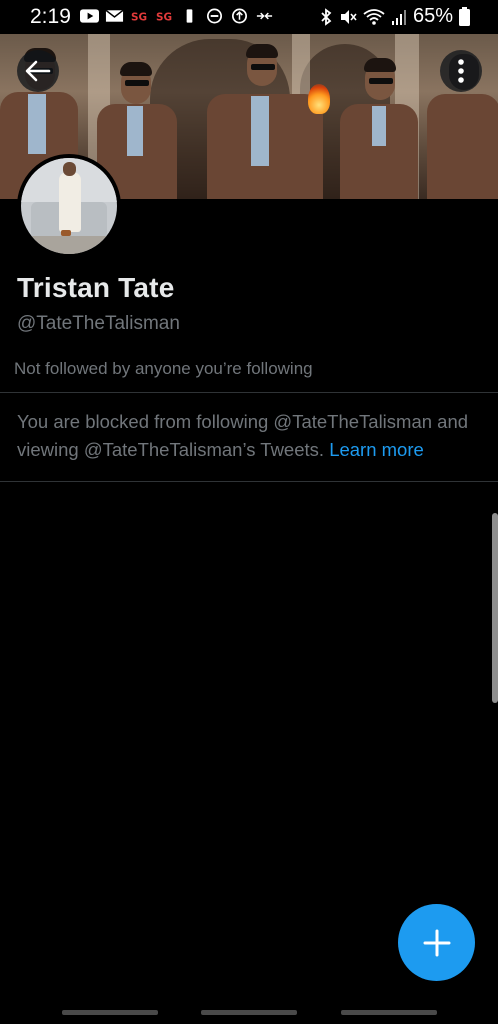  Describe the element at coordinates (89, 16) in the screenshot. I see `youtube-icon` at that location.